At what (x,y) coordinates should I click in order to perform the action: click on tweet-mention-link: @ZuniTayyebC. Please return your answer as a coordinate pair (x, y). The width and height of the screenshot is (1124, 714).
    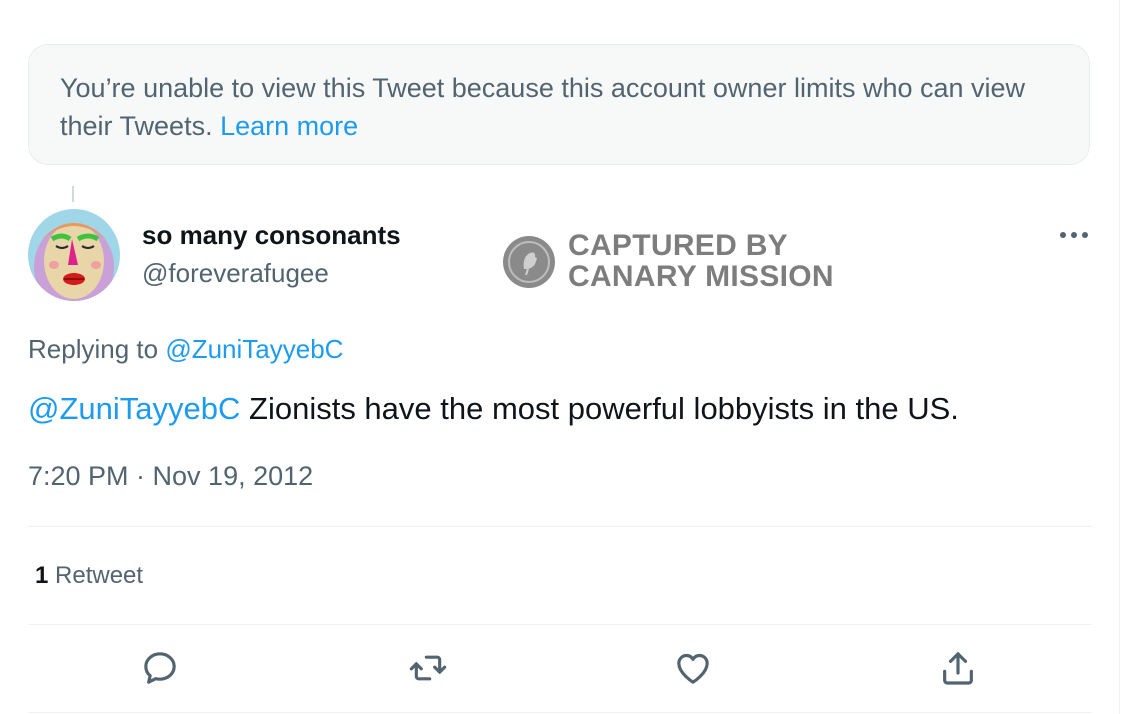
    Looking at the image, I should click on (134, 408).